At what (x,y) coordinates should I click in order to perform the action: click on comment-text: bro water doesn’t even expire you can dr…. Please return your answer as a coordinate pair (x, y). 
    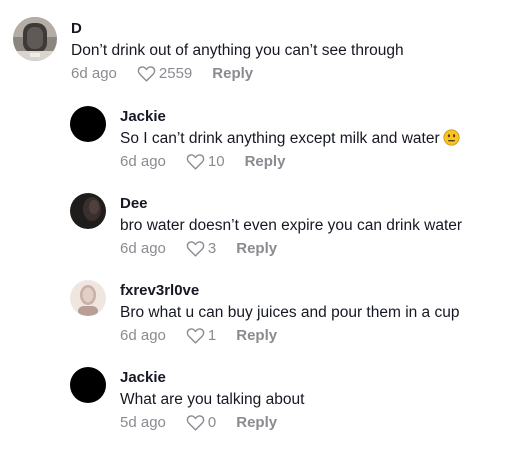
    Looking at the image, I should click on (291, 225).